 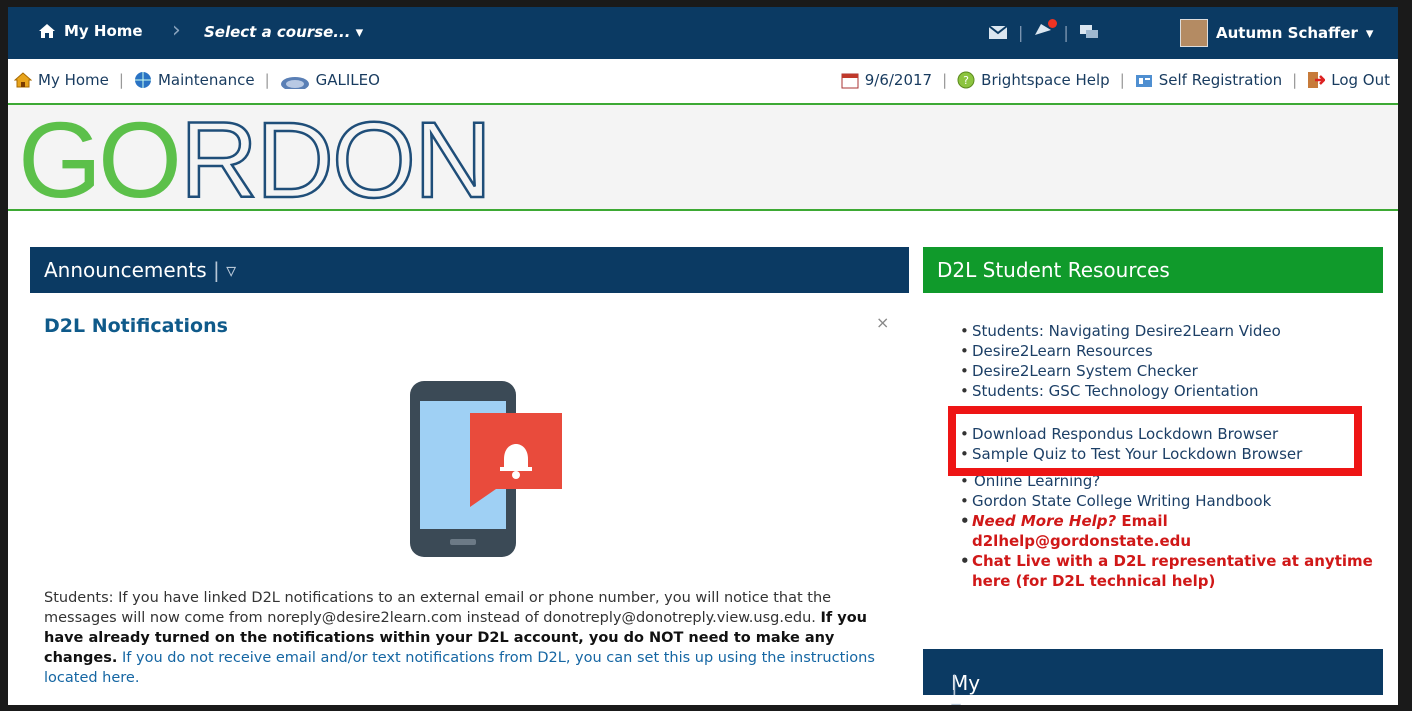 I want to click on svg-text: RDON, so click(x=335, y=157).